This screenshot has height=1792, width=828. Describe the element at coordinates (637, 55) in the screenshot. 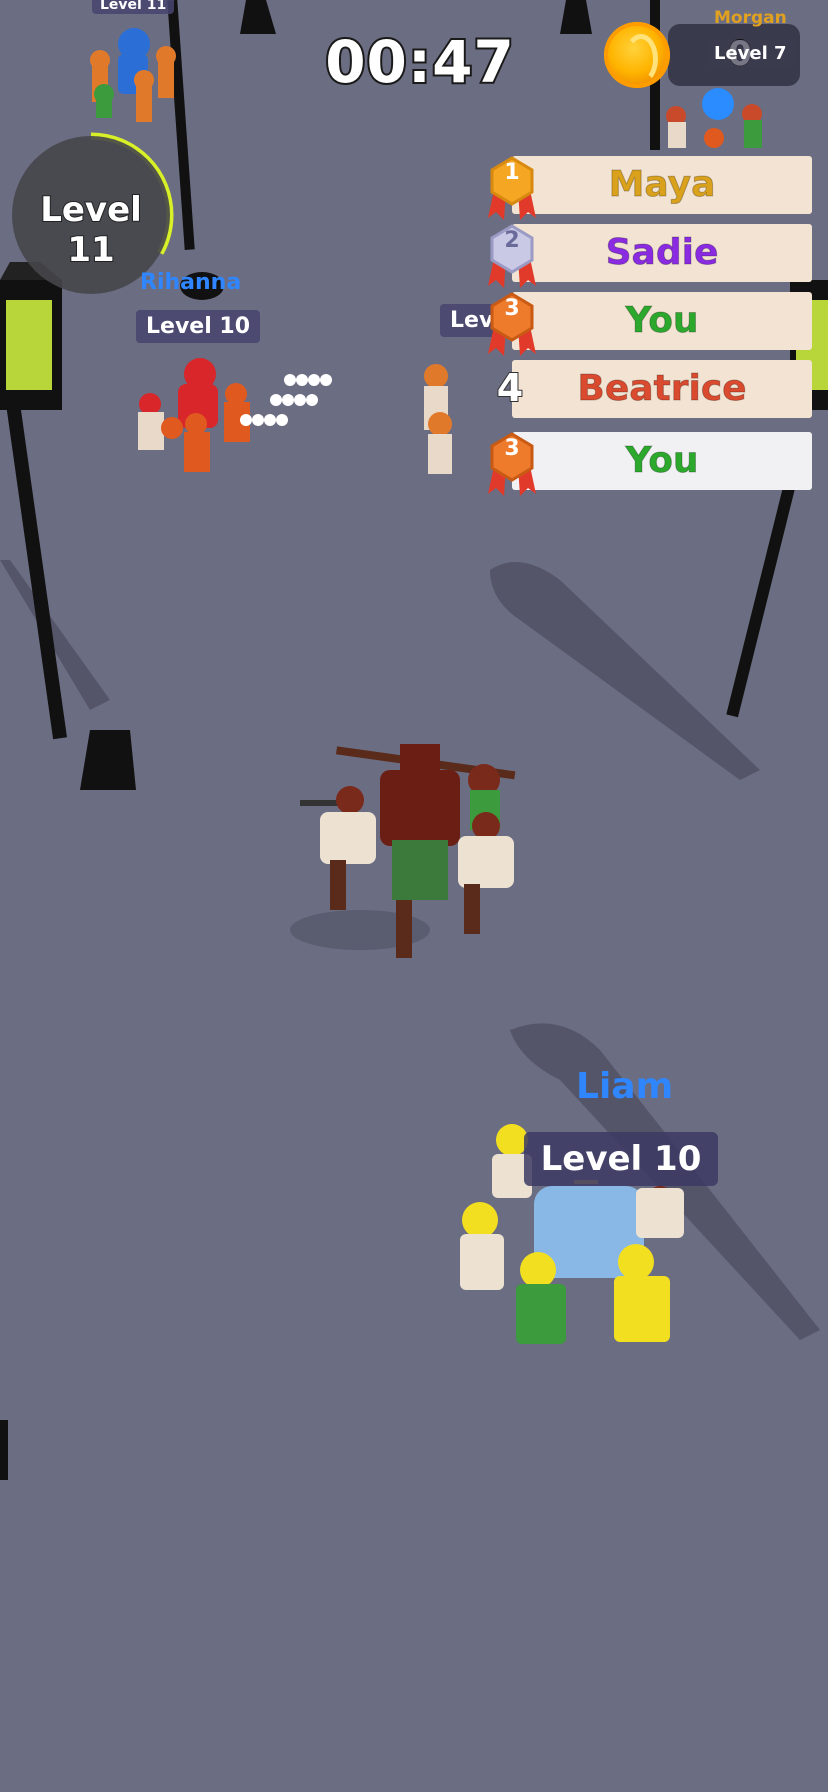

I see `coin-icon` at that location.